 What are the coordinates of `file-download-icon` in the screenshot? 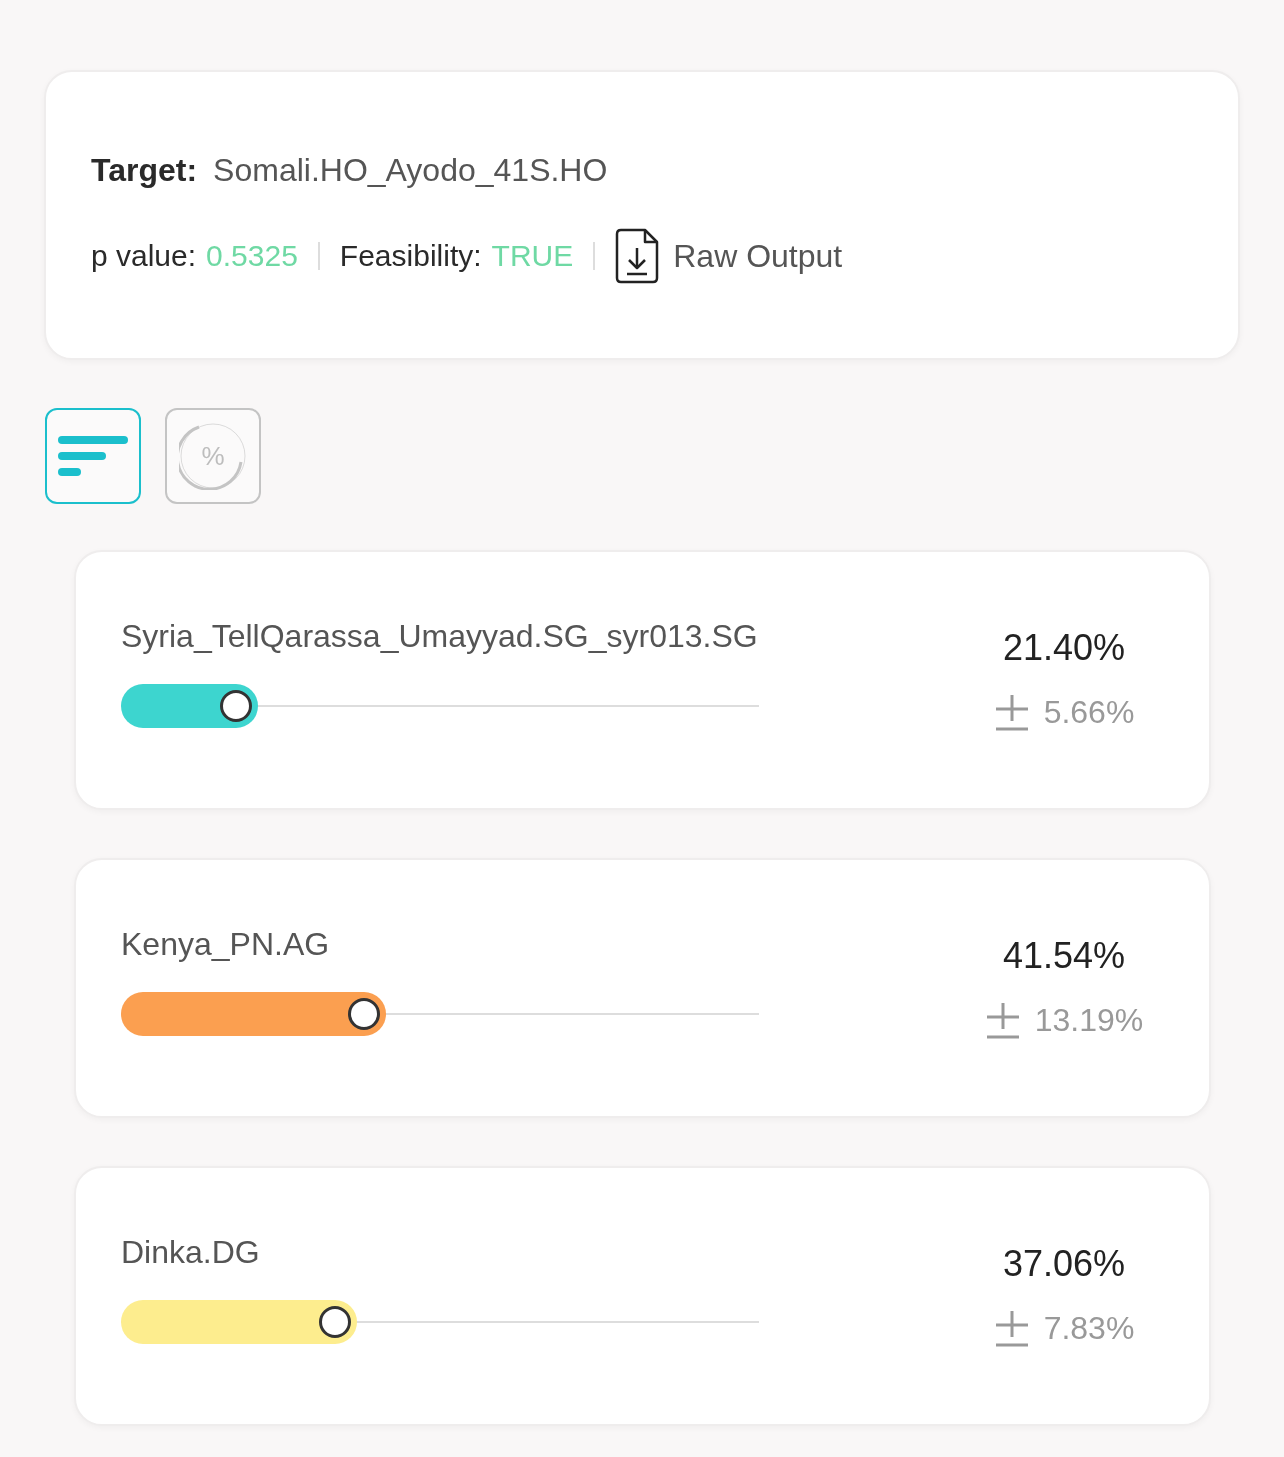 It's located at (637, 256).